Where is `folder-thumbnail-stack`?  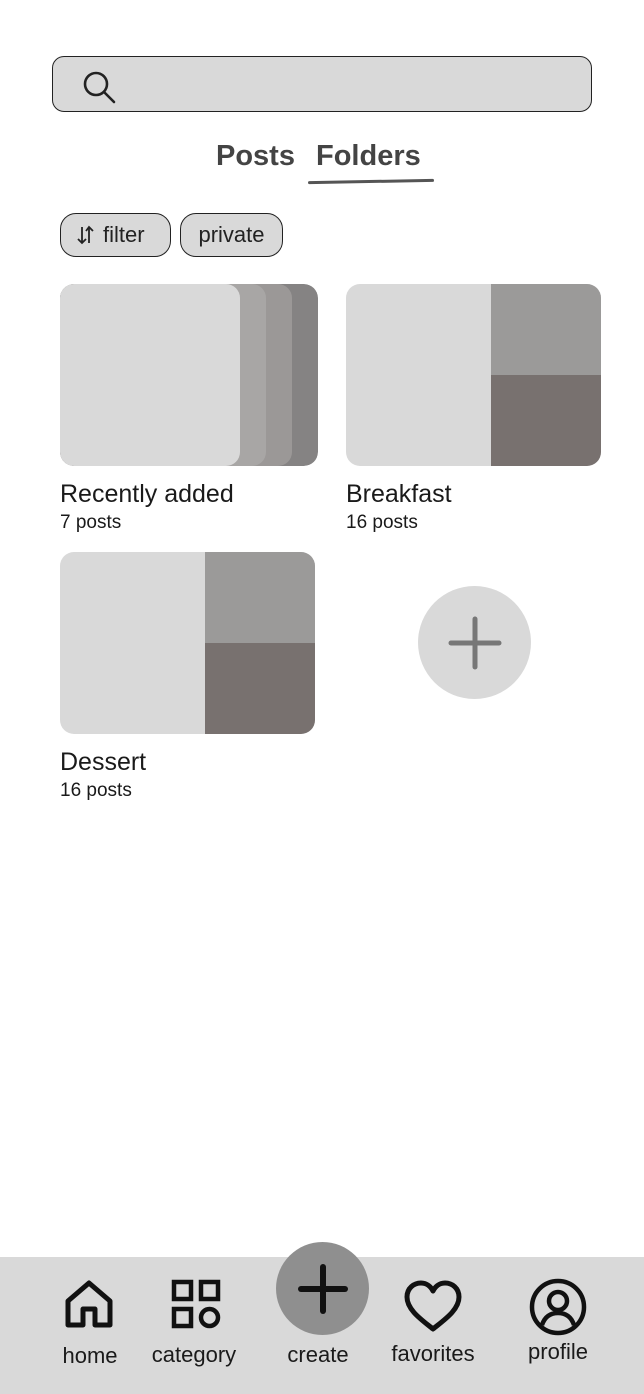 folder-thumbnail-stack is located at coordinates (189, 375).